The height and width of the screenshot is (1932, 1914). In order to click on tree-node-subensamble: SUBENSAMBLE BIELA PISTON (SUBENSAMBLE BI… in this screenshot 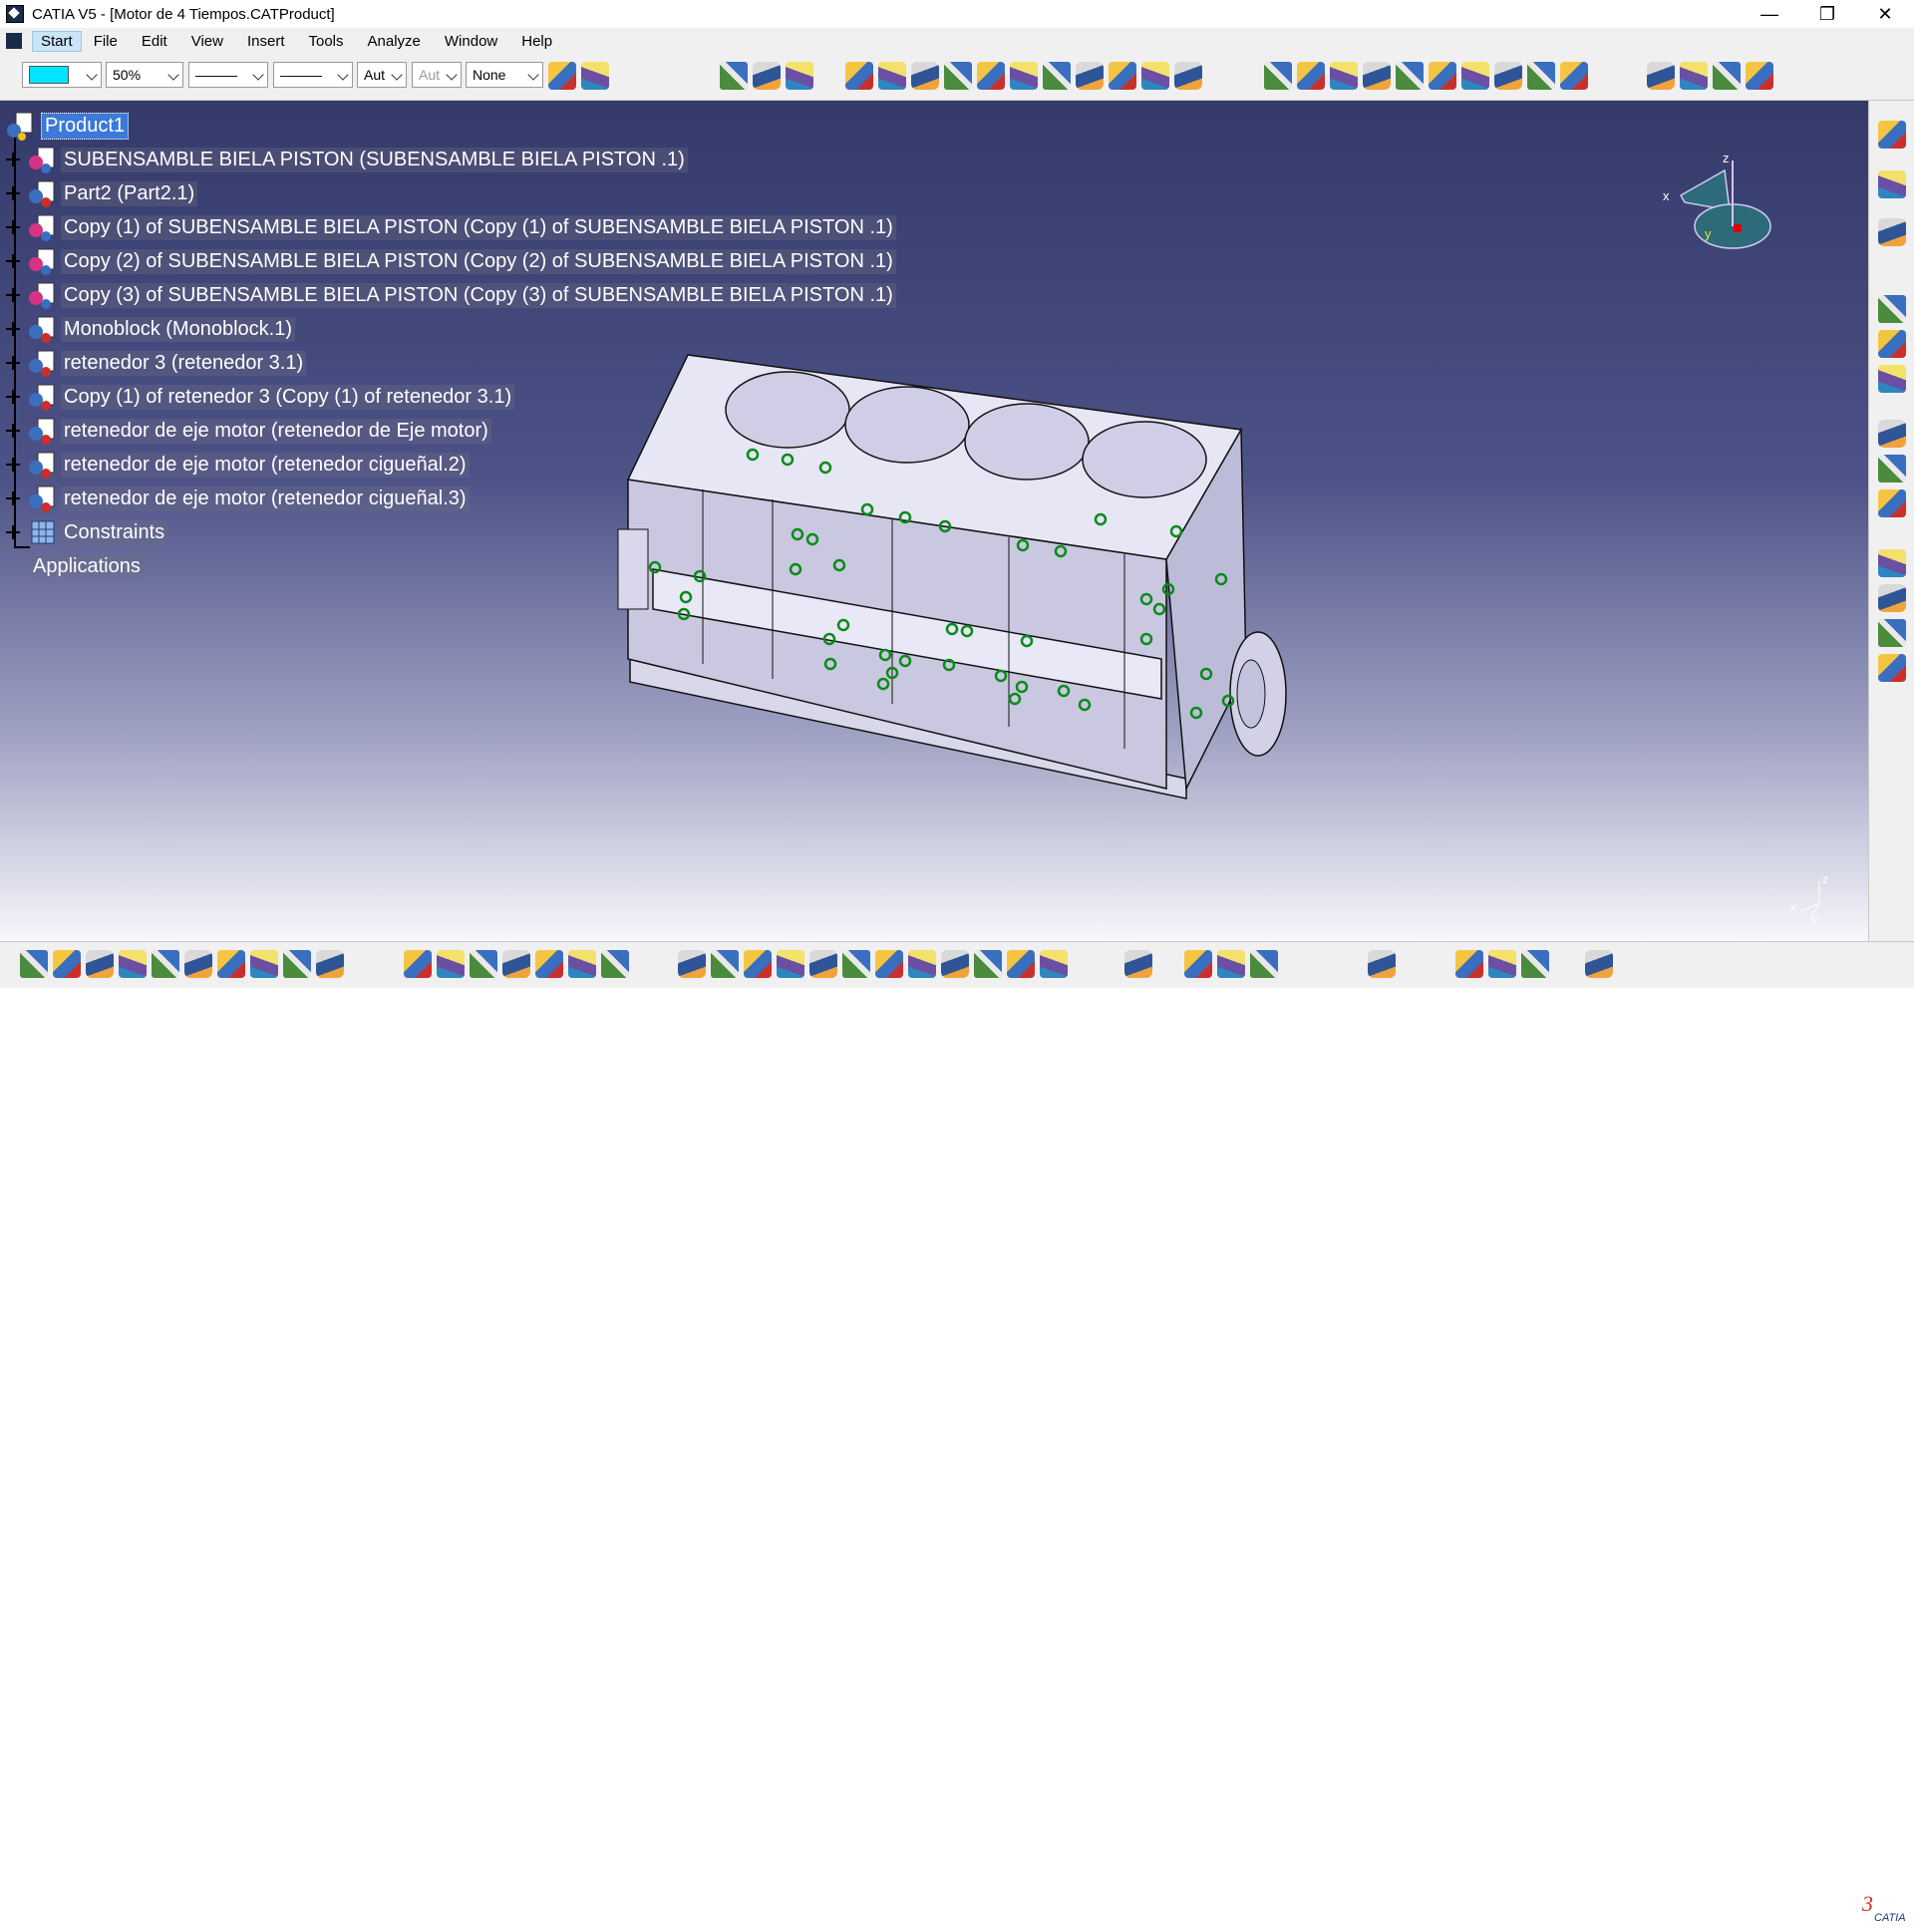, I will do `click(347, 159)`.